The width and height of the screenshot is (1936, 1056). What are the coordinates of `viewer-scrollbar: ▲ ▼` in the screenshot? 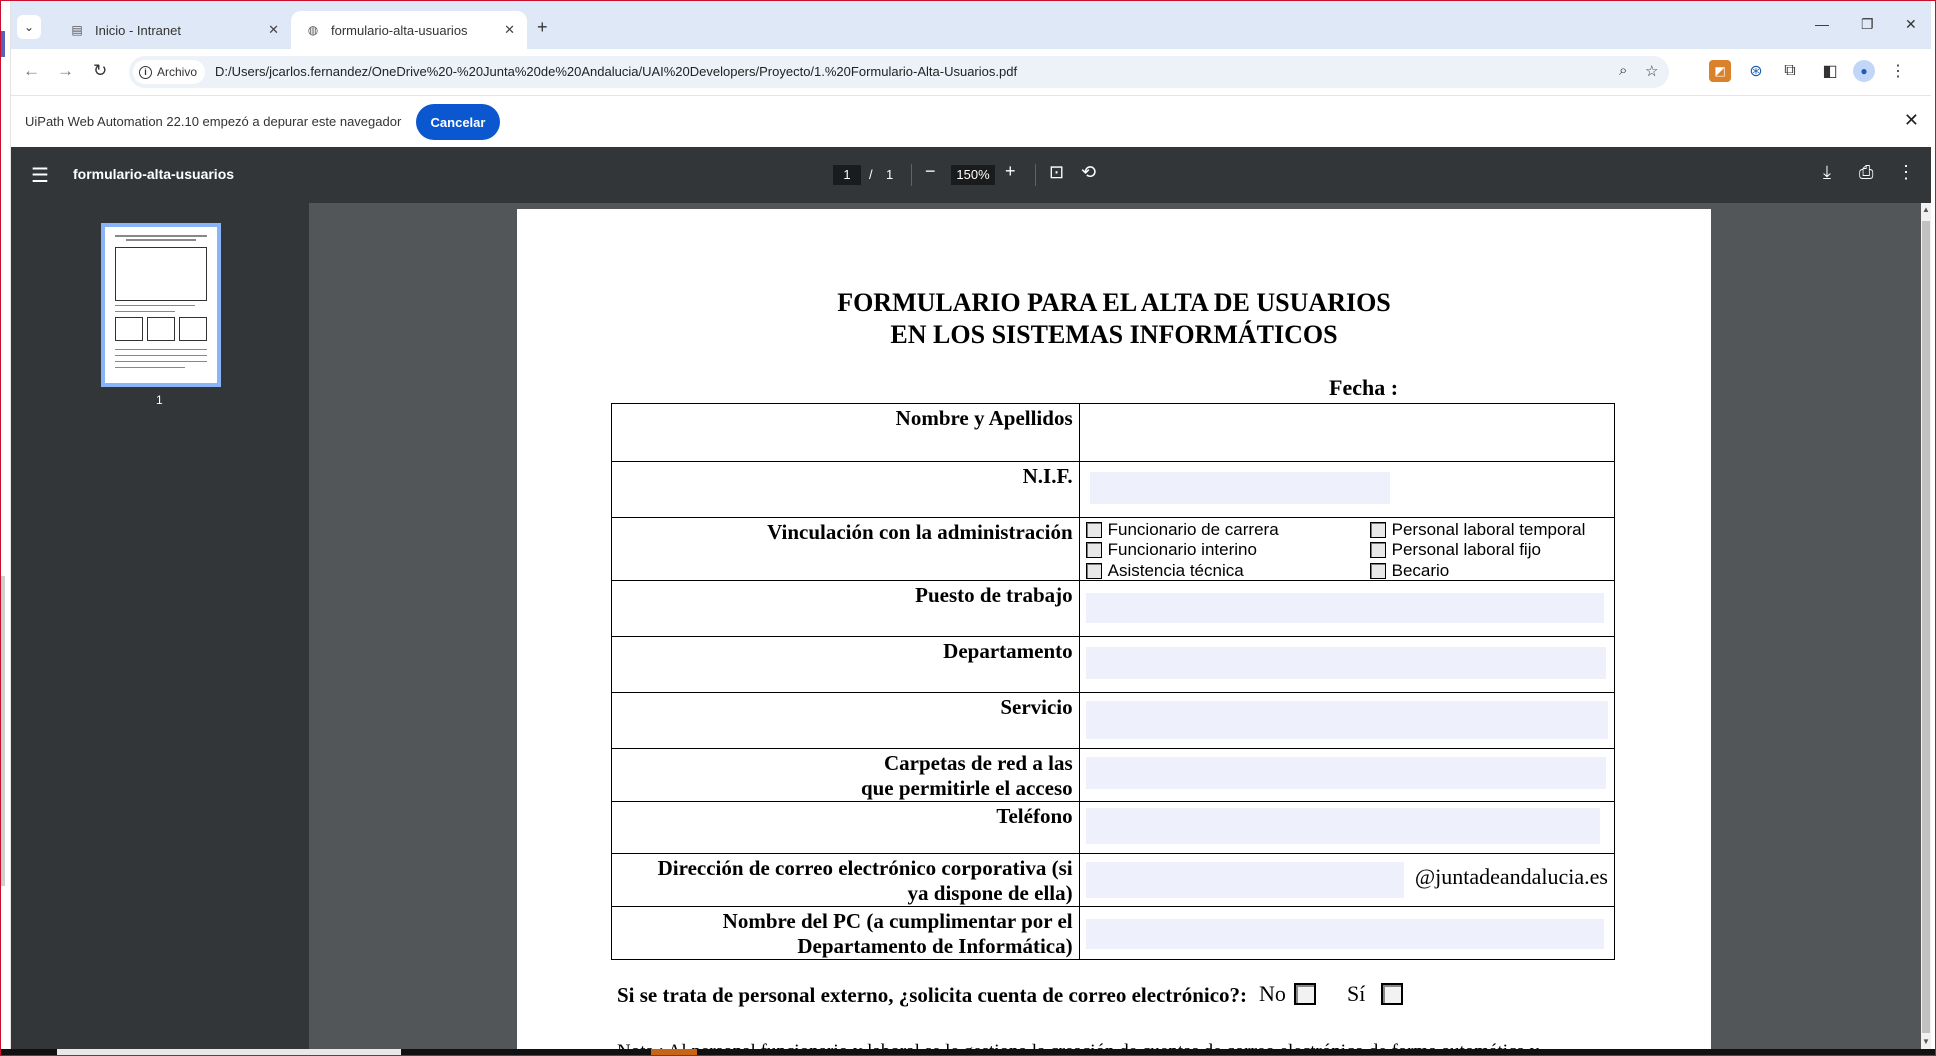 It's located at (1926, 626).